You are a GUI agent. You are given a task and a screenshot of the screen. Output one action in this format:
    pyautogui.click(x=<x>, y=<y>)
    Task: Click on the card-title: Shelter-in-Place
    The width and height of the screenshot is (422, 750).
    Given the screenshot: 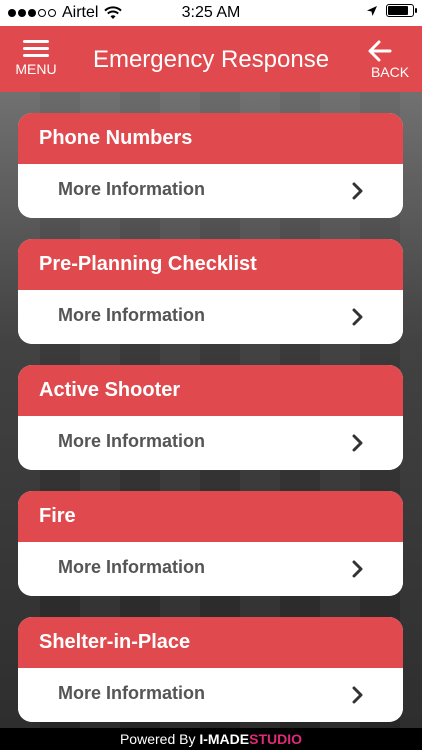 What is the action you would take?
    pyautogui.click(x=210, y=642)
    